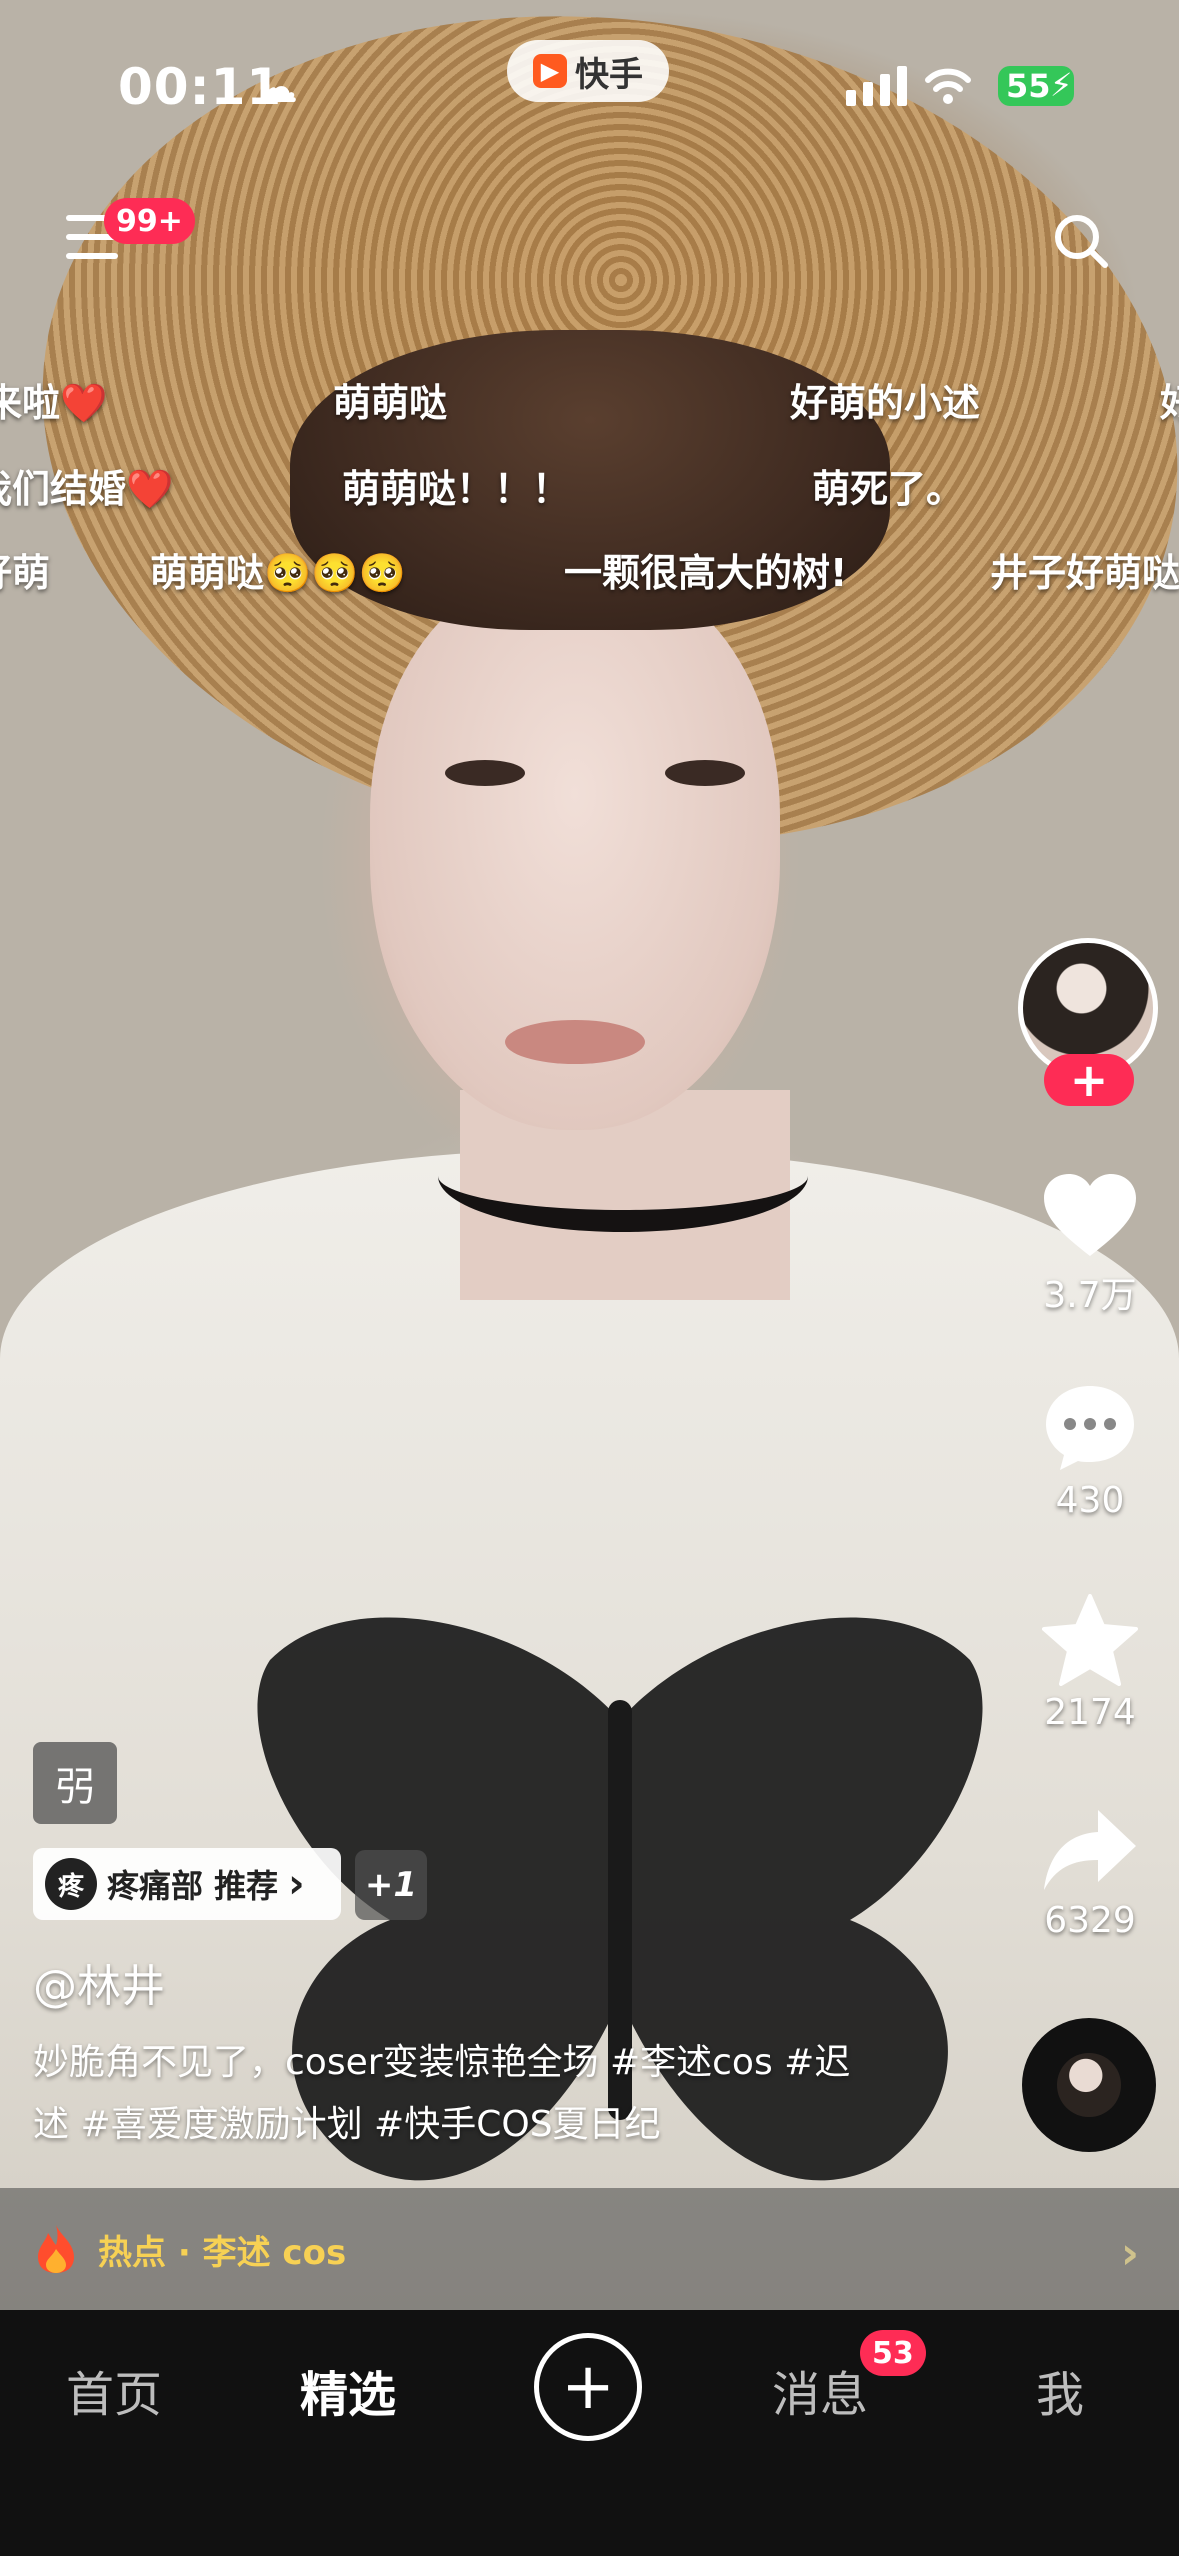 The height and width of the screenshot is (2556, 1179). Describe the element at coordinates (1090, 1215) in the screenshot. I see `heart-icon` at that location.